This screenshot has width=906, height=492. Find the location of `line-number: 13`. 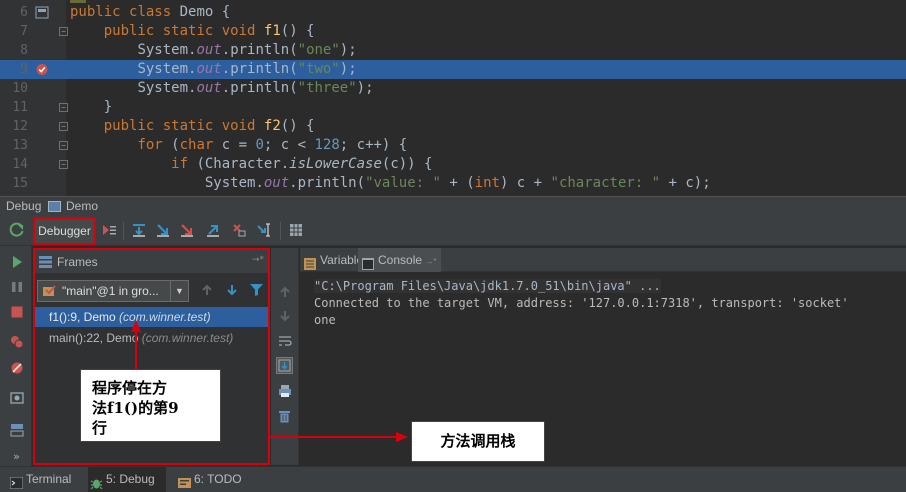

line-number: 13 is located at coordinates (20, 145).